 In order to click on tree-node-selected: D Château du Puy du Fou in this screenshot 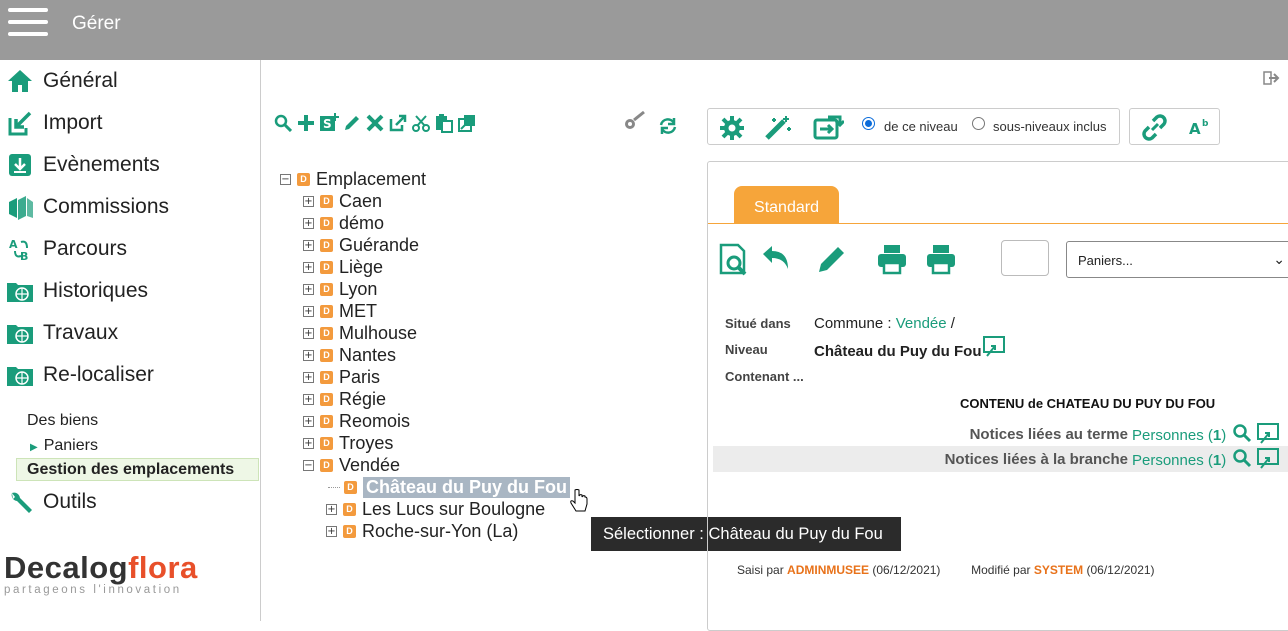, I will do `click(449, 487)`.